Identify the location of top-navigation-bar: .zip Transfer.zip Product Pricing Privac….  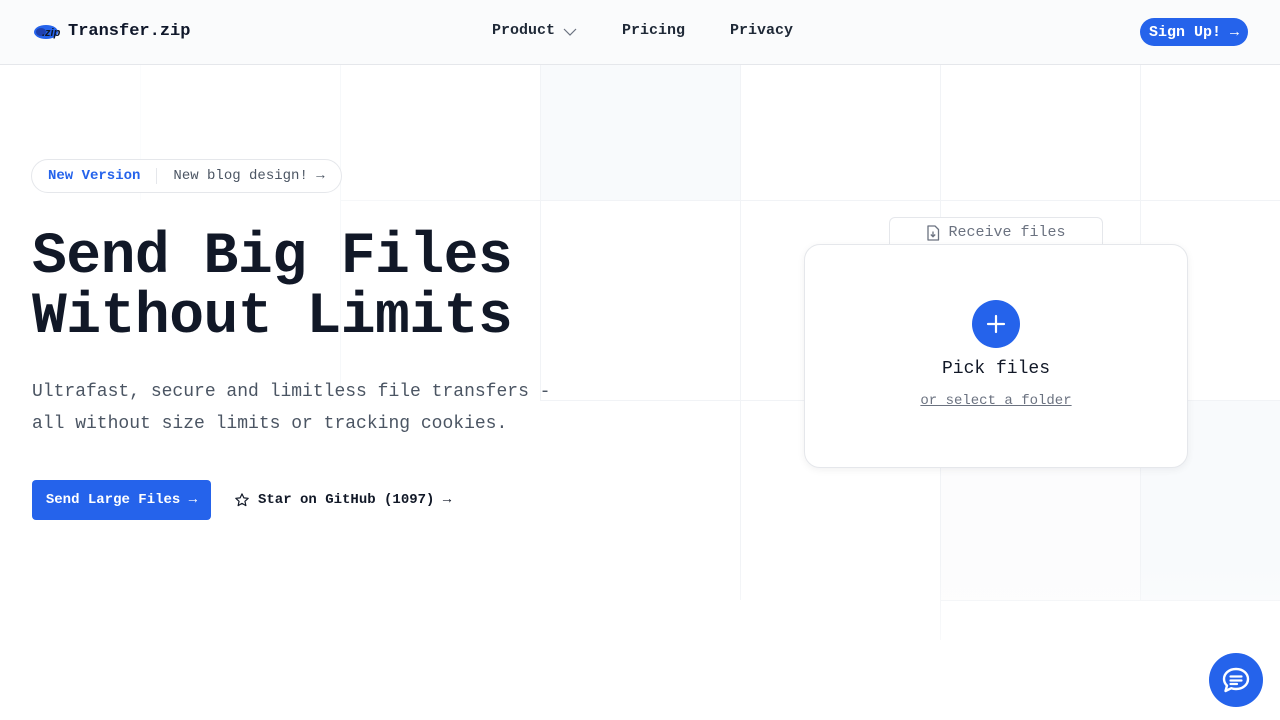
(640, 32).